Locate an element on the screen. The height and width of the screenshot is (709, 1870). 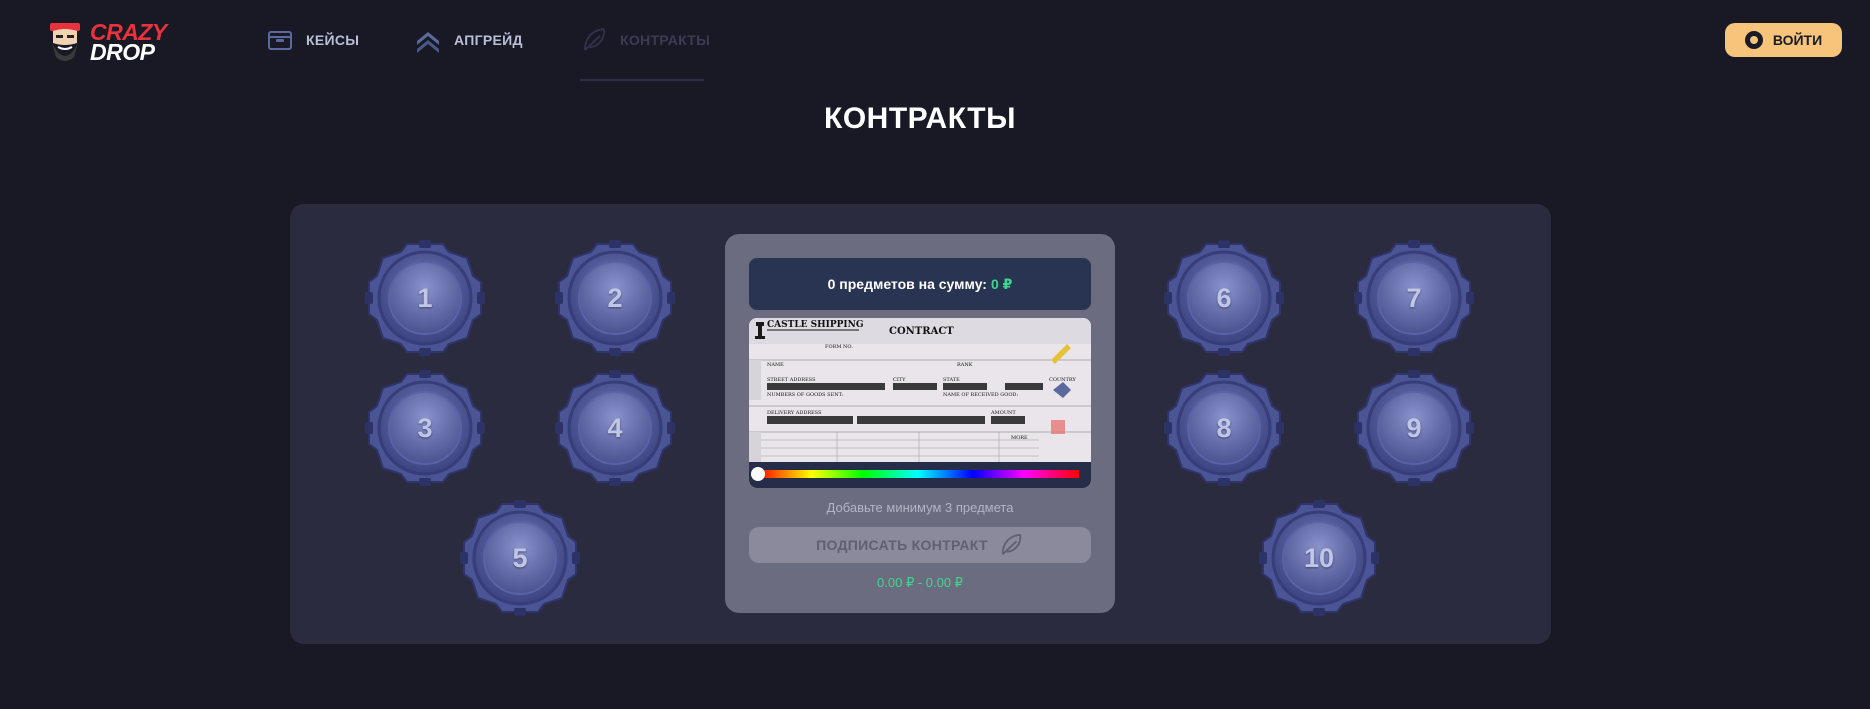
logo: CRAZY DROP is located at coordinates (116, 42).